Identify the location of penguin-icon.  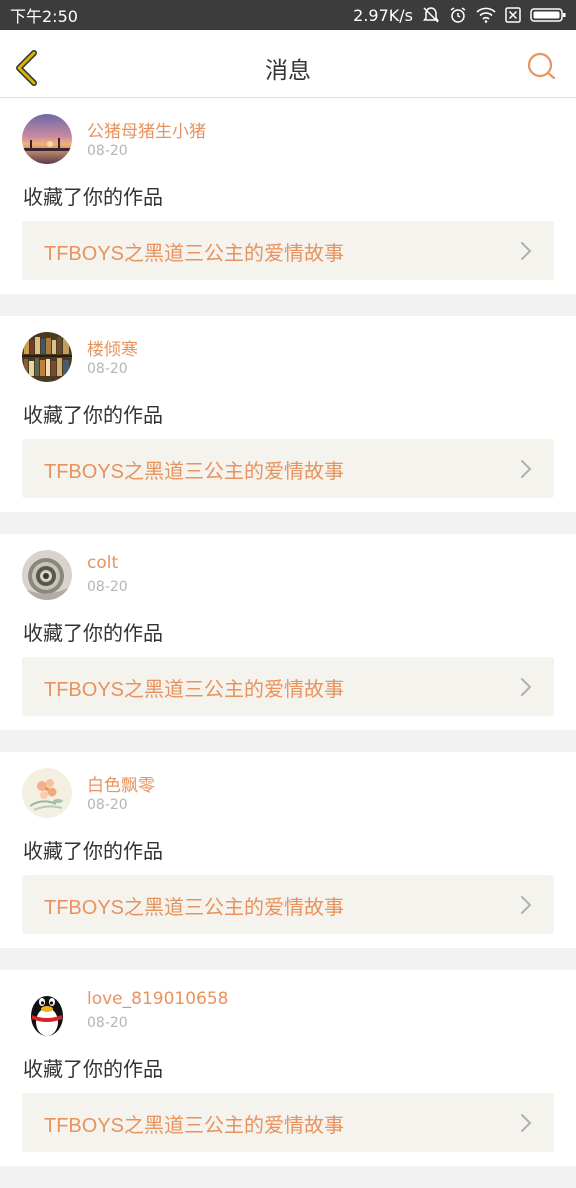
(47, 1016).